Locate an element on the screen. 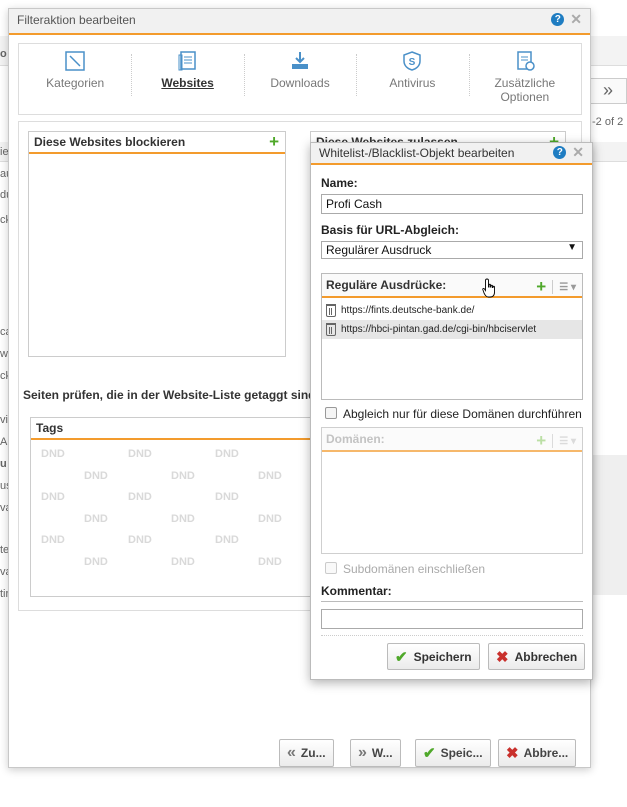 The height and width of the screenshot is (807, 627). basis-select: Regulärer Ausdruck ▼ is located at coordinates (452, 250).